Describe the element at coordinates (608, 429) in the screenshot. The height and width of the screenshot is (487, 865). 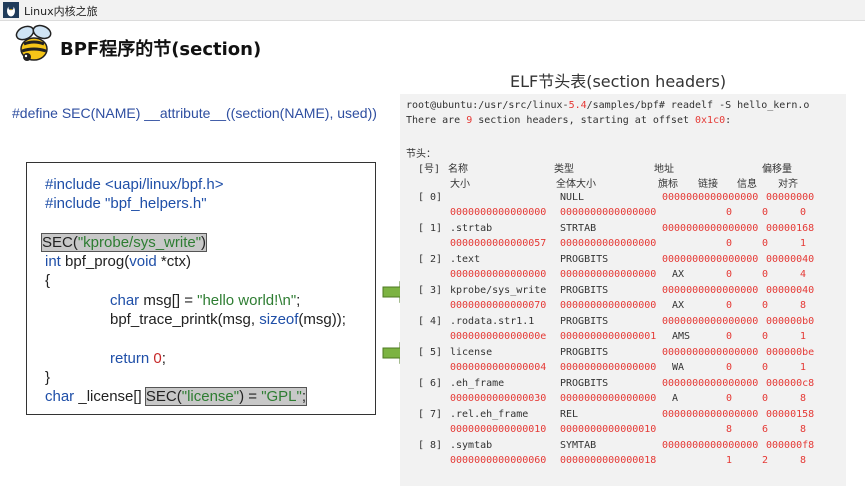
I see `section-entsize: 0000000000000010` at that location.